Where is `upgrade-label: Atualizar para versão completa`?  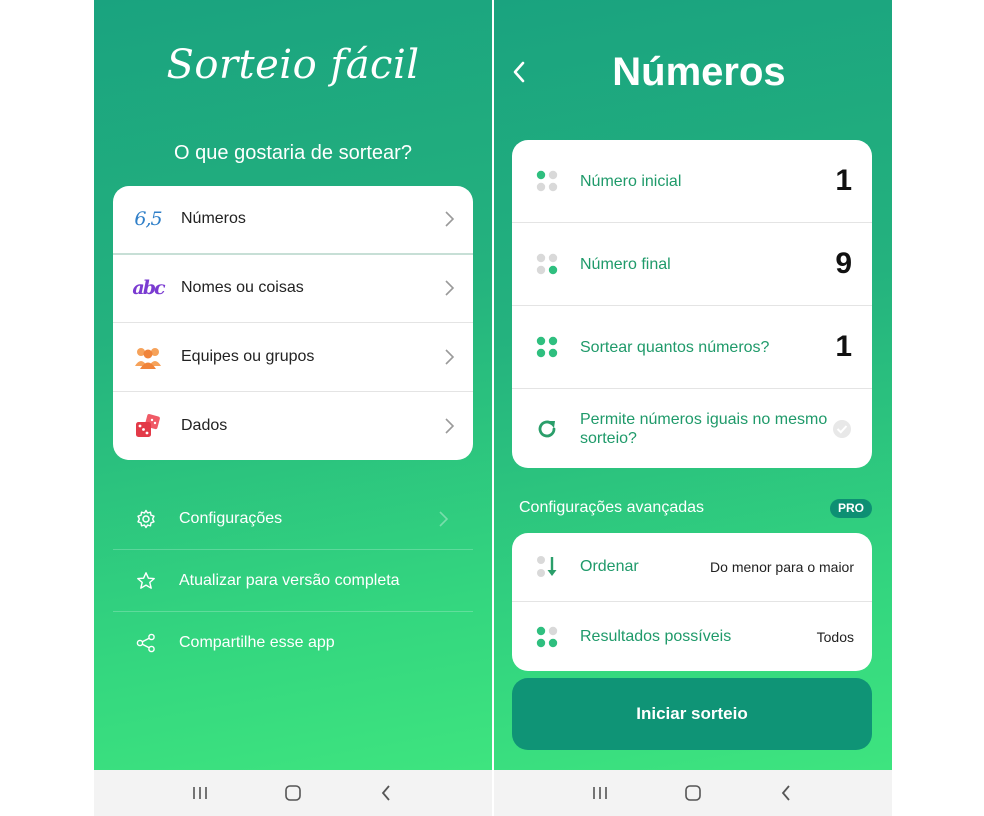 upgrade-label: Atualizar para versão completa is located at coordinates (289, 580).